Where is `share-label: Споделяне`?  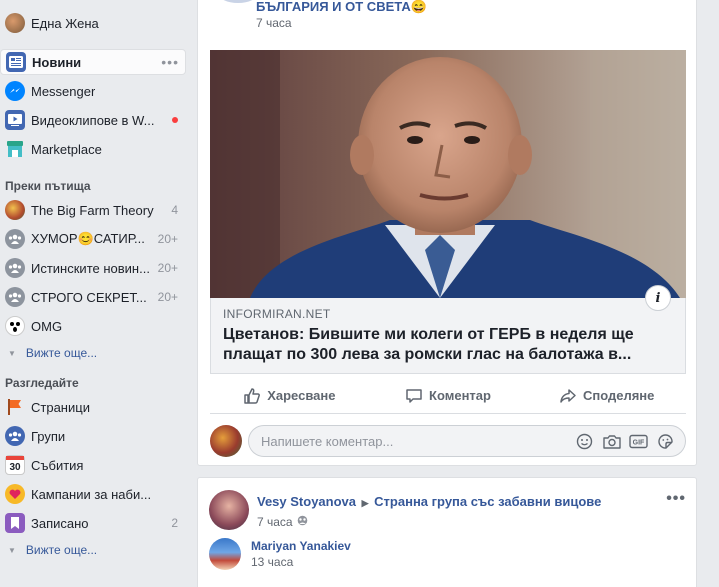 share-label: Споделяне is located at coordinates (618, 395).